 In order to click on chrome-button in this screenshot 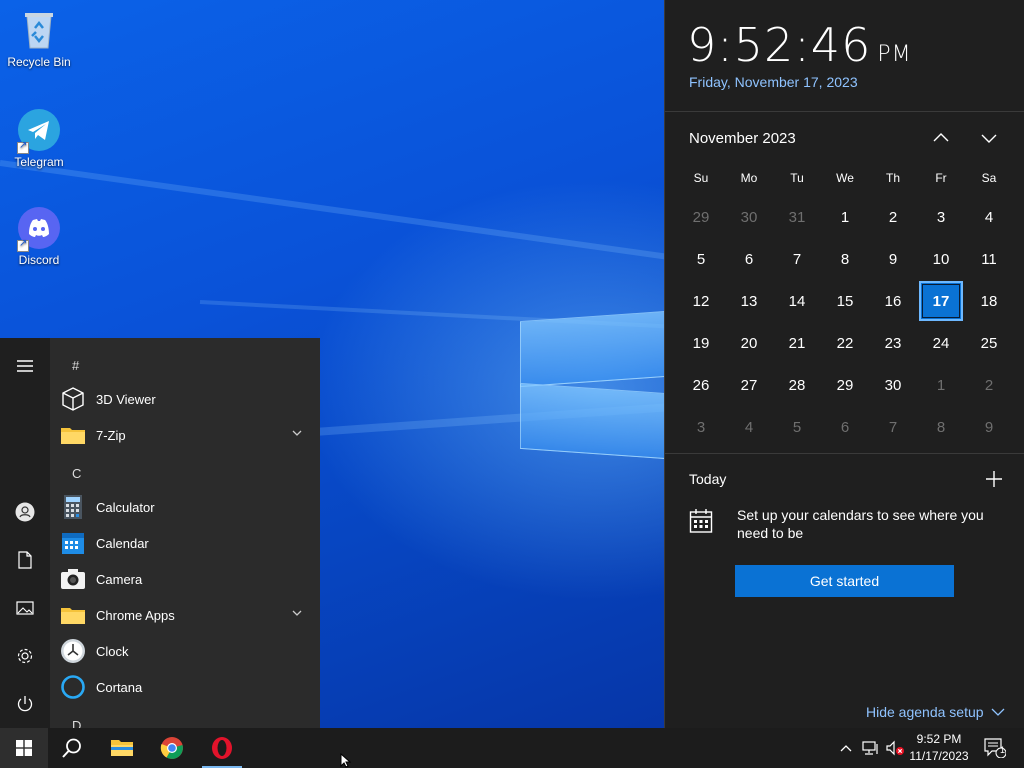, I will do `click(172, 748)`.